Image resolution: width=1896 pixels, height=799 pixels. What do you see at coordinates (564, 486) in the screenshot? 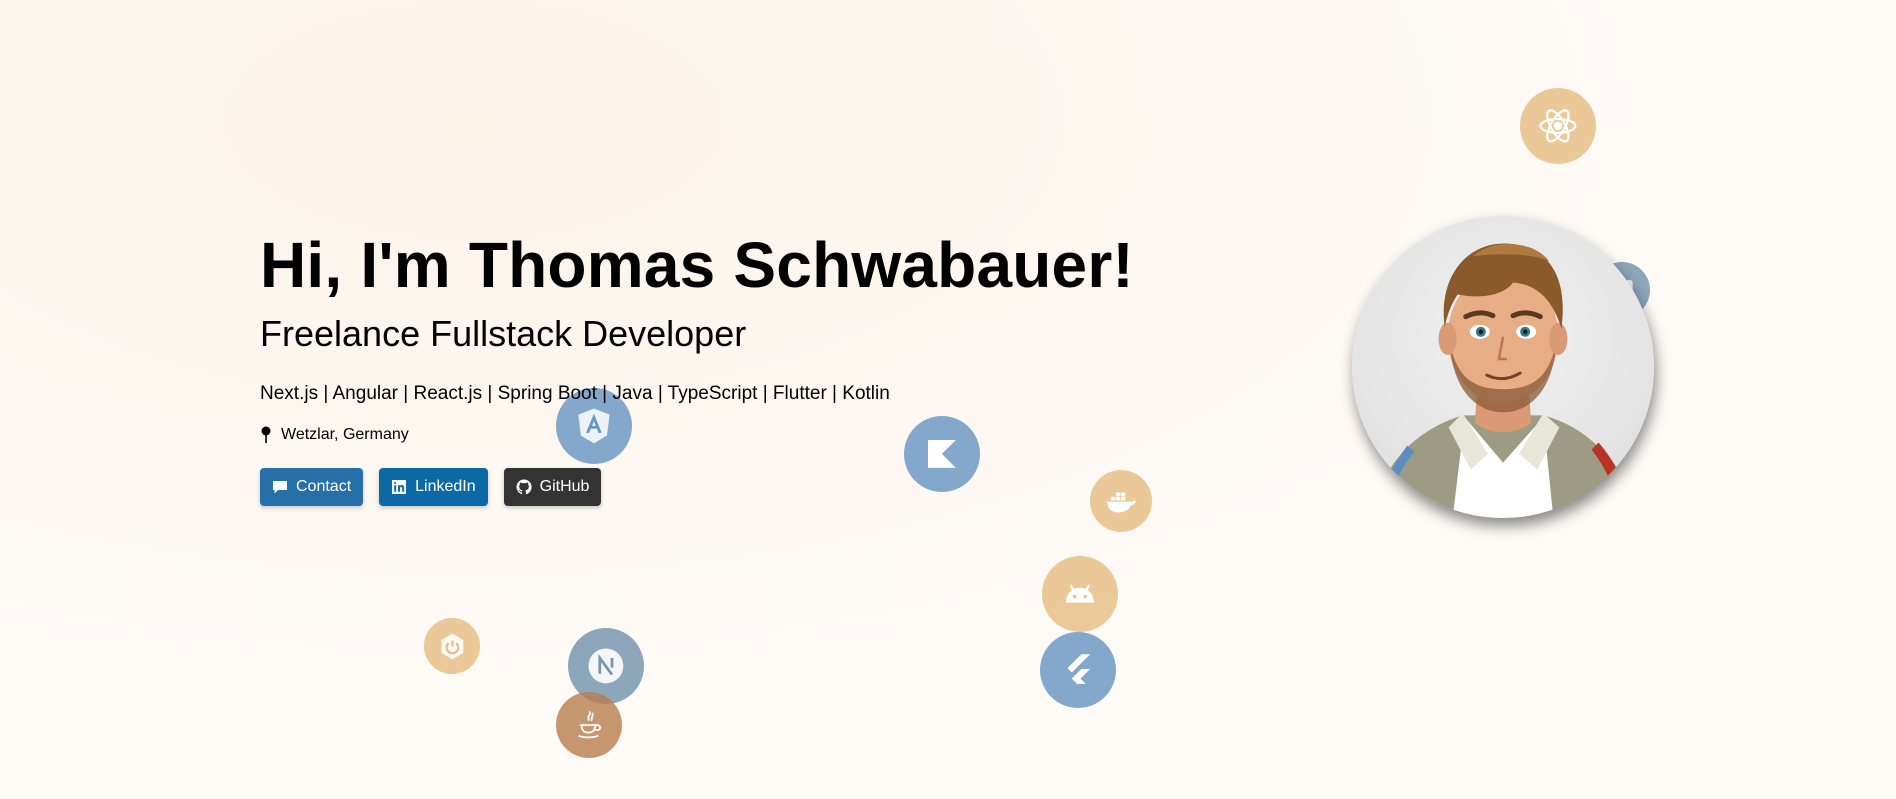
I see `github-button-label: GitHub` at bounding box center [564, 486].